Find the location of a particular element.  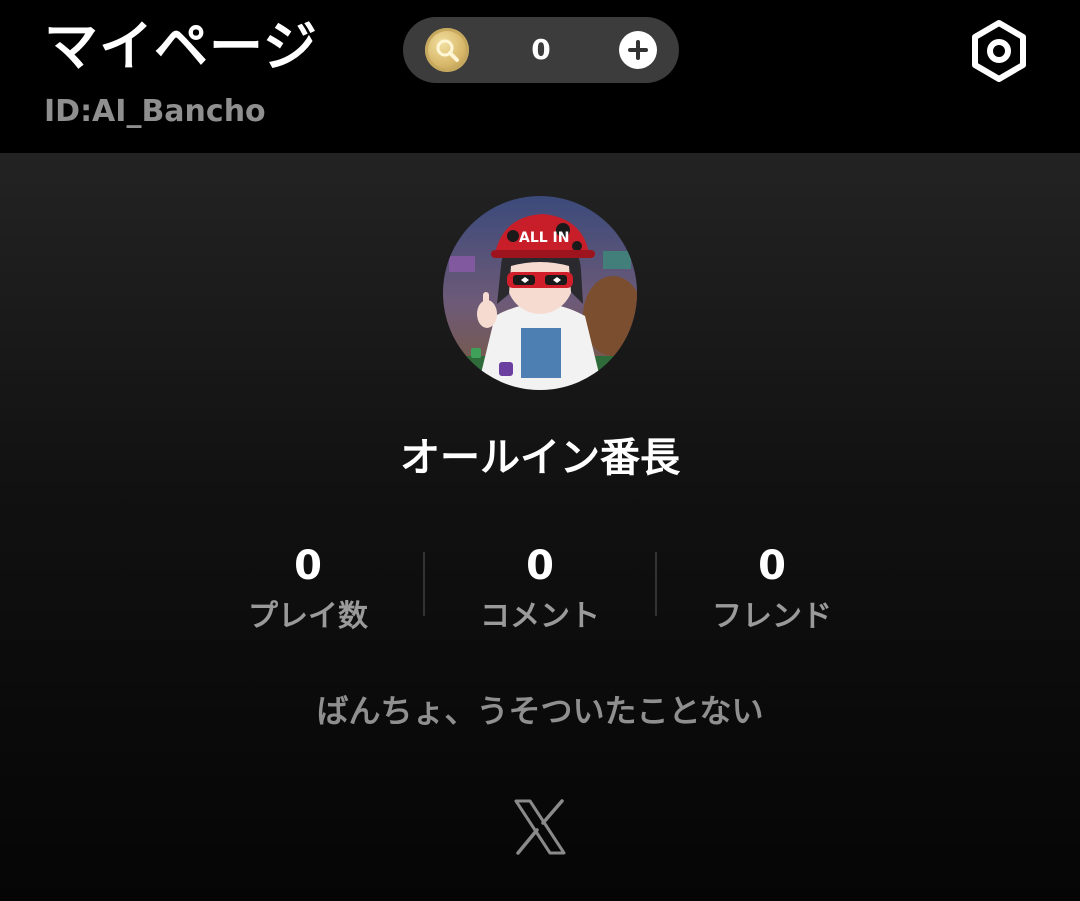

stat-comments-label: コメント is located at coordinates (540, 616).